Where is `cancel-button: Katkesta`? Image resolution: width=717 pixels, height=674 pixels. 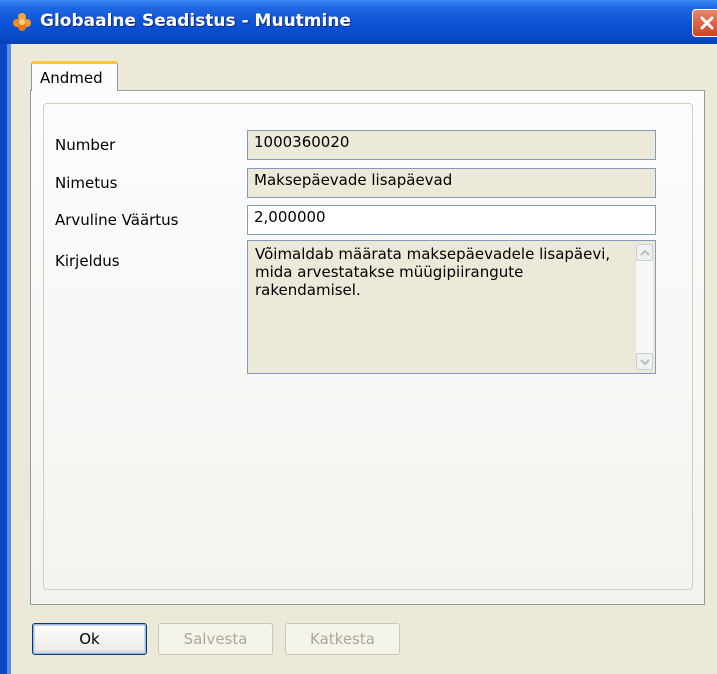
cancel-button: Katkesta is located at coordinates (342, 639).